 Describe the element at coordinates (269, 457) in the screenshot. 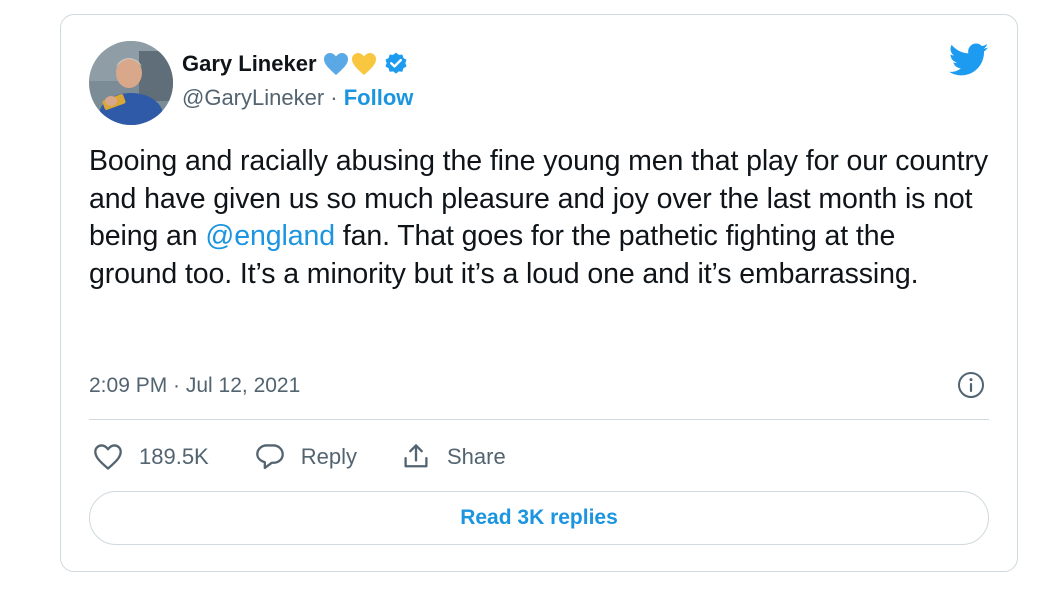

I see `speech-bubble-icon` at that location.